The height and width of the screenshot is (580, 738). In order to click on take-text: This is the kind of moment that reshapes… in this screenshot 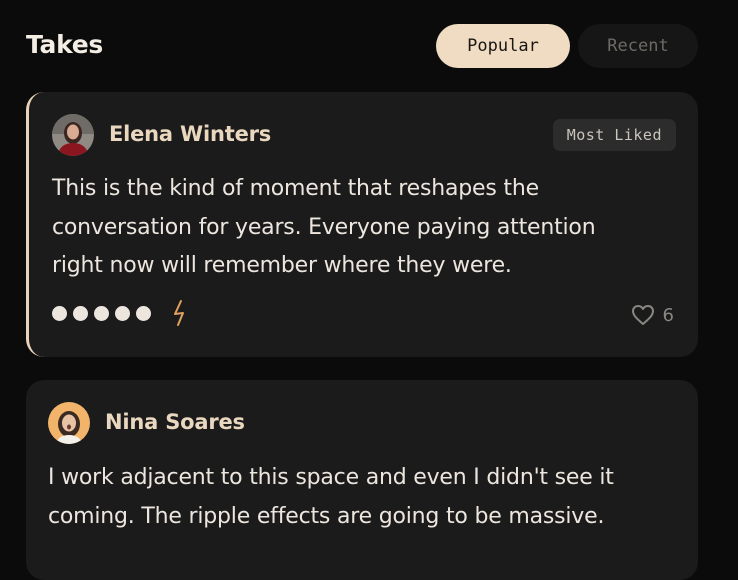, I will do `click(324, 227)`.